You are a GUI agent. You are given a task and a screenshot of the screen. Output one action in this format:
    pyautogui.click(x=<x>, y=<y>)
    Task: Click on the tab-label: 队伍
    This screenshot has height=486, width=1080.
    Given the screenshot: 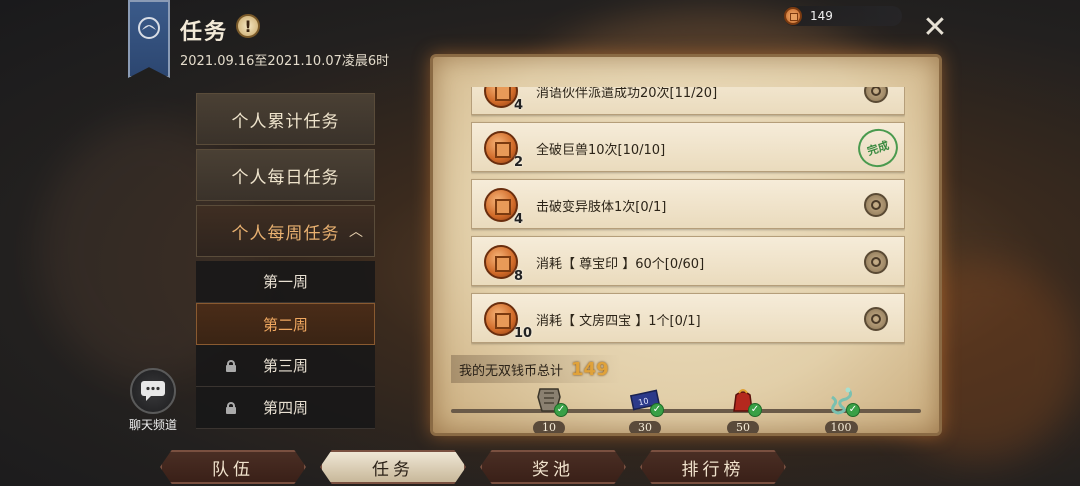 What is the action you would take?
    pyautogui.click(x=233, y=469)
    